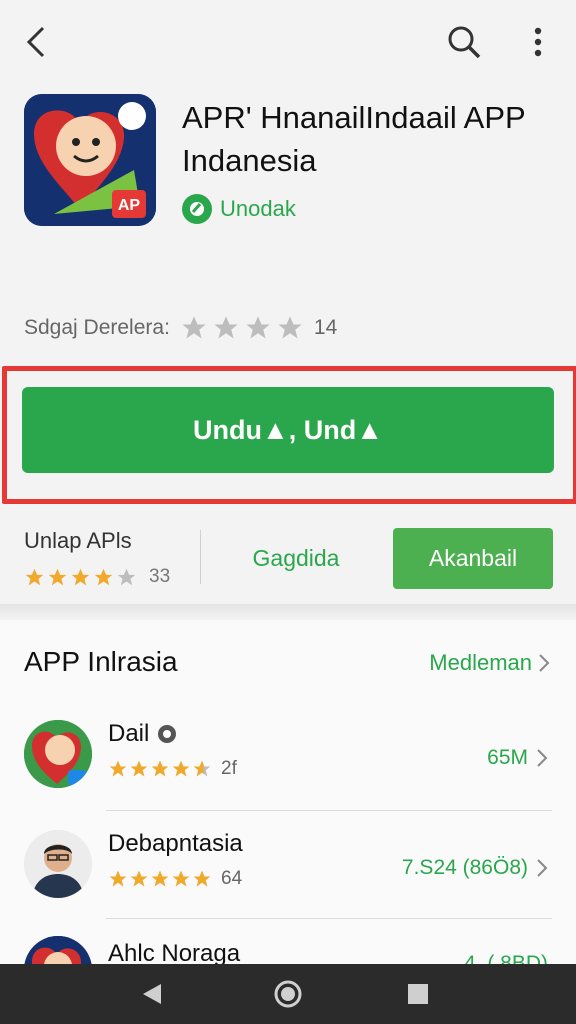 The width and height of the screenshot is (576, 1024). What do you see at coordinates (152, 994) in the screenshot?
I see `nav-back-icon` at bounding box center [152, 994].